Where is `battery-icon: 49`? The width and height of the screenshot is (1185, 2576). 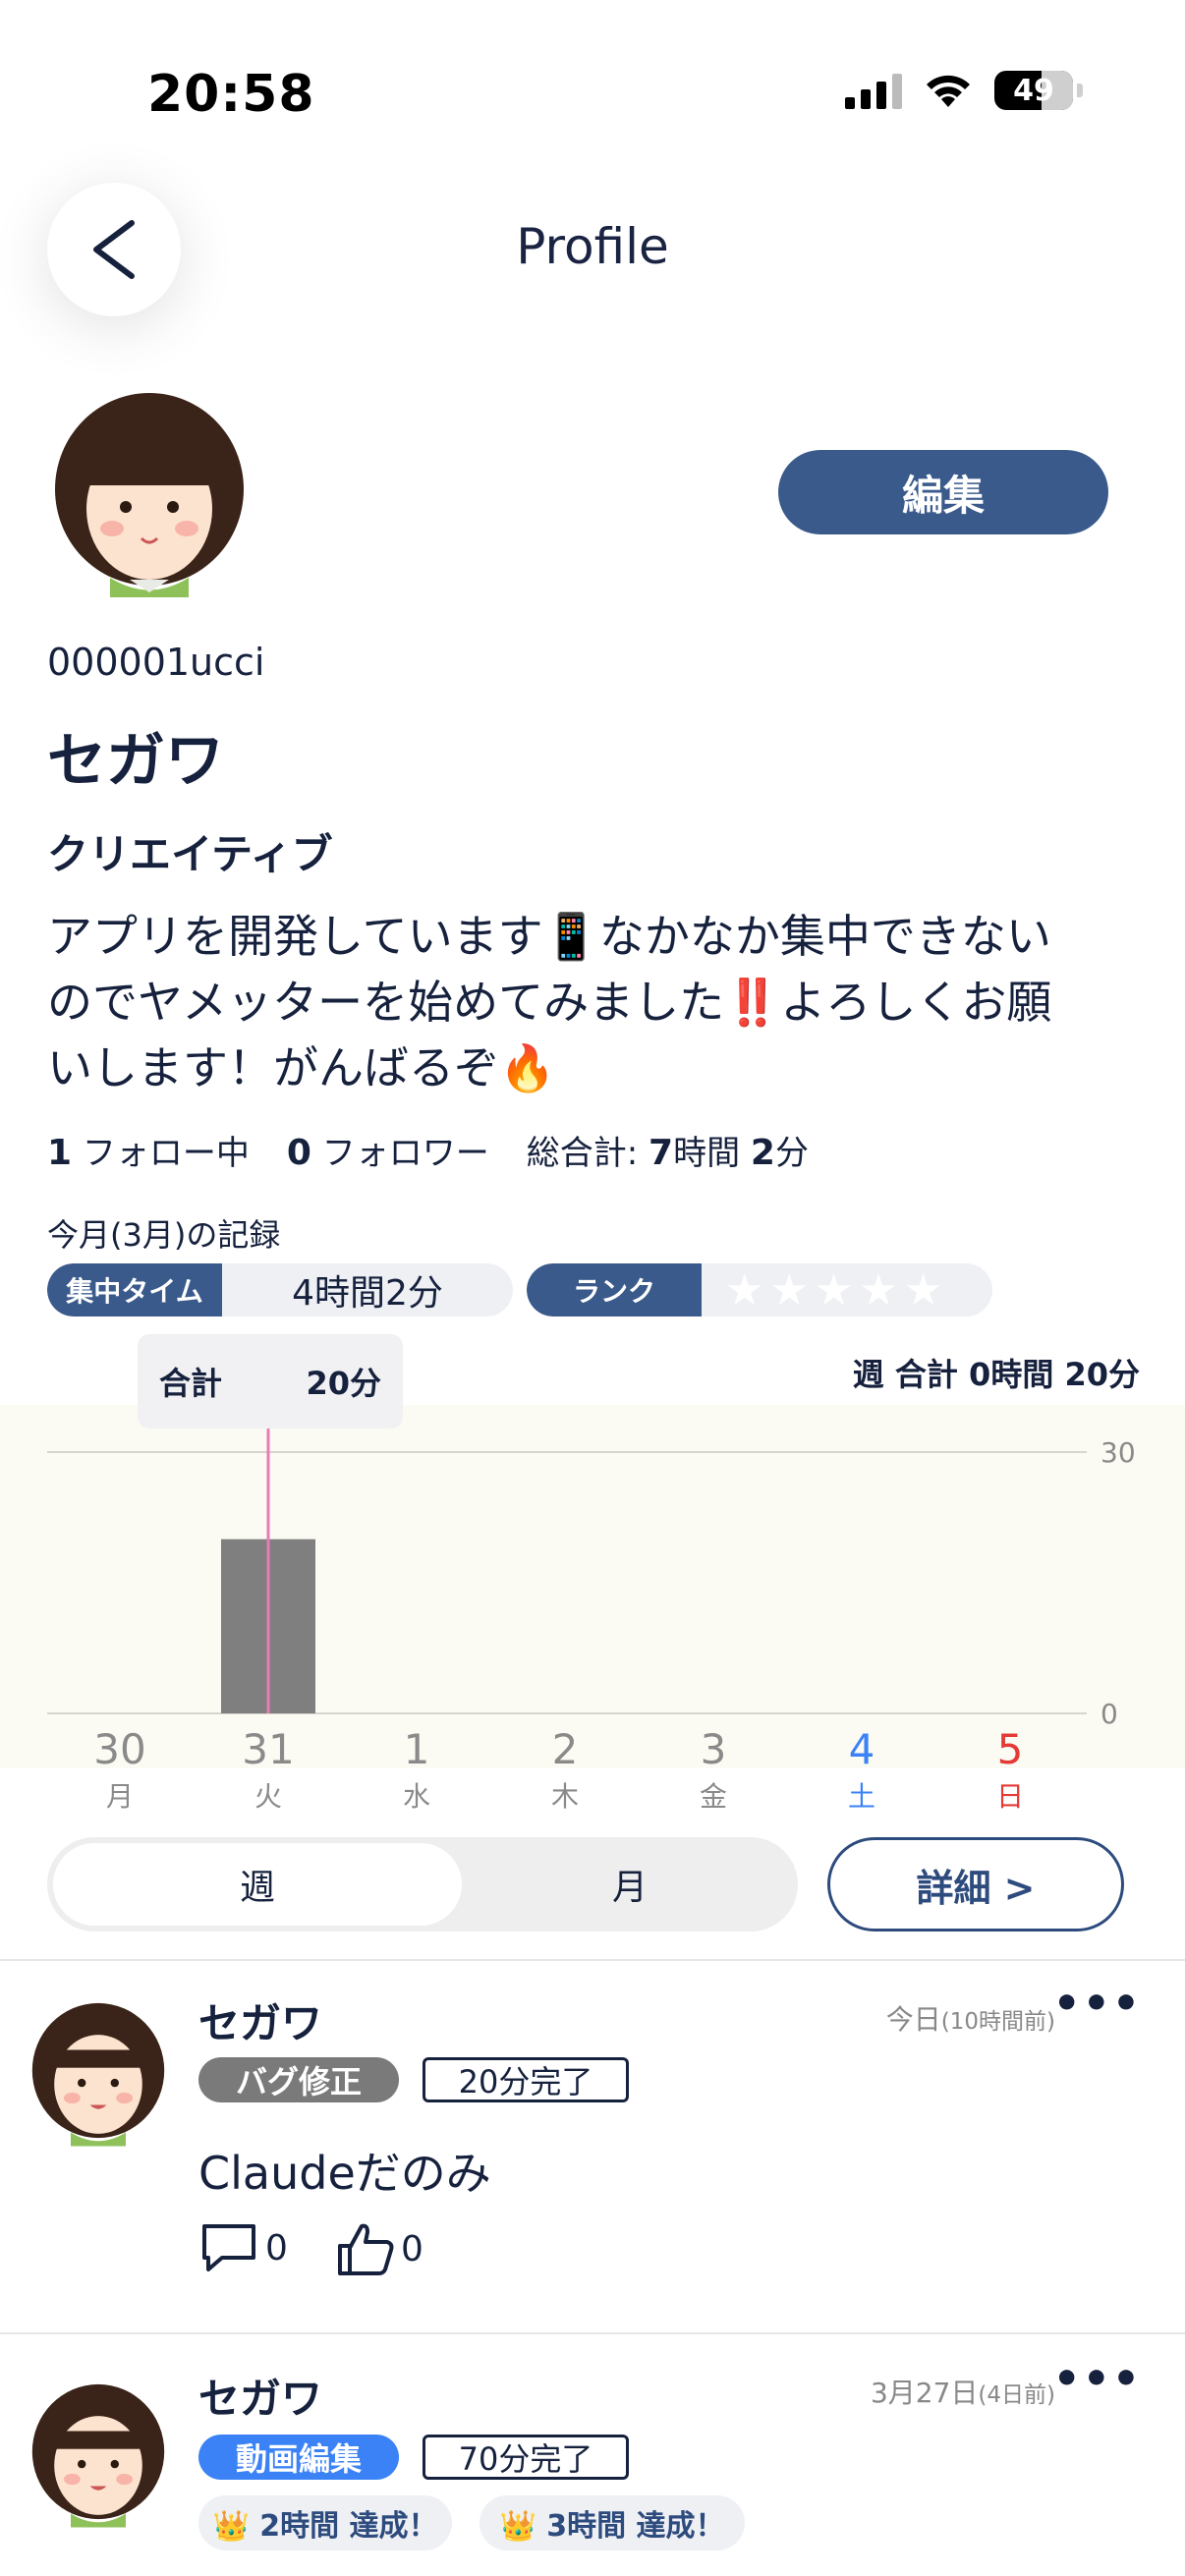
battery-icon: 49 is located at coordinates (1034, 90).